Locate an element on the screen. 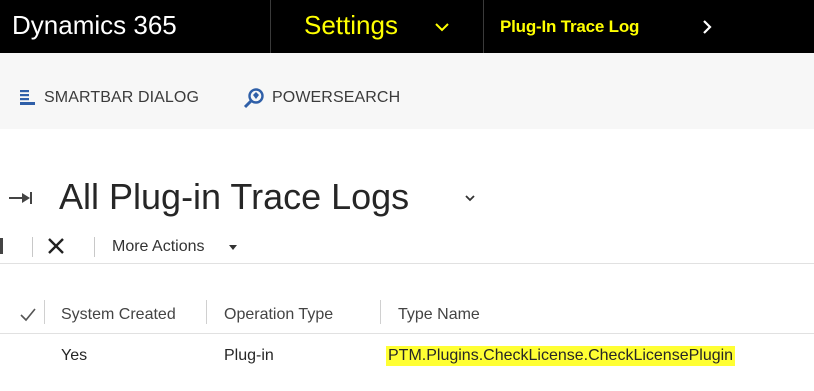 The image size is (814, 391). powersearch-button: POWERSEARCH is located at coordinates (321, 98).